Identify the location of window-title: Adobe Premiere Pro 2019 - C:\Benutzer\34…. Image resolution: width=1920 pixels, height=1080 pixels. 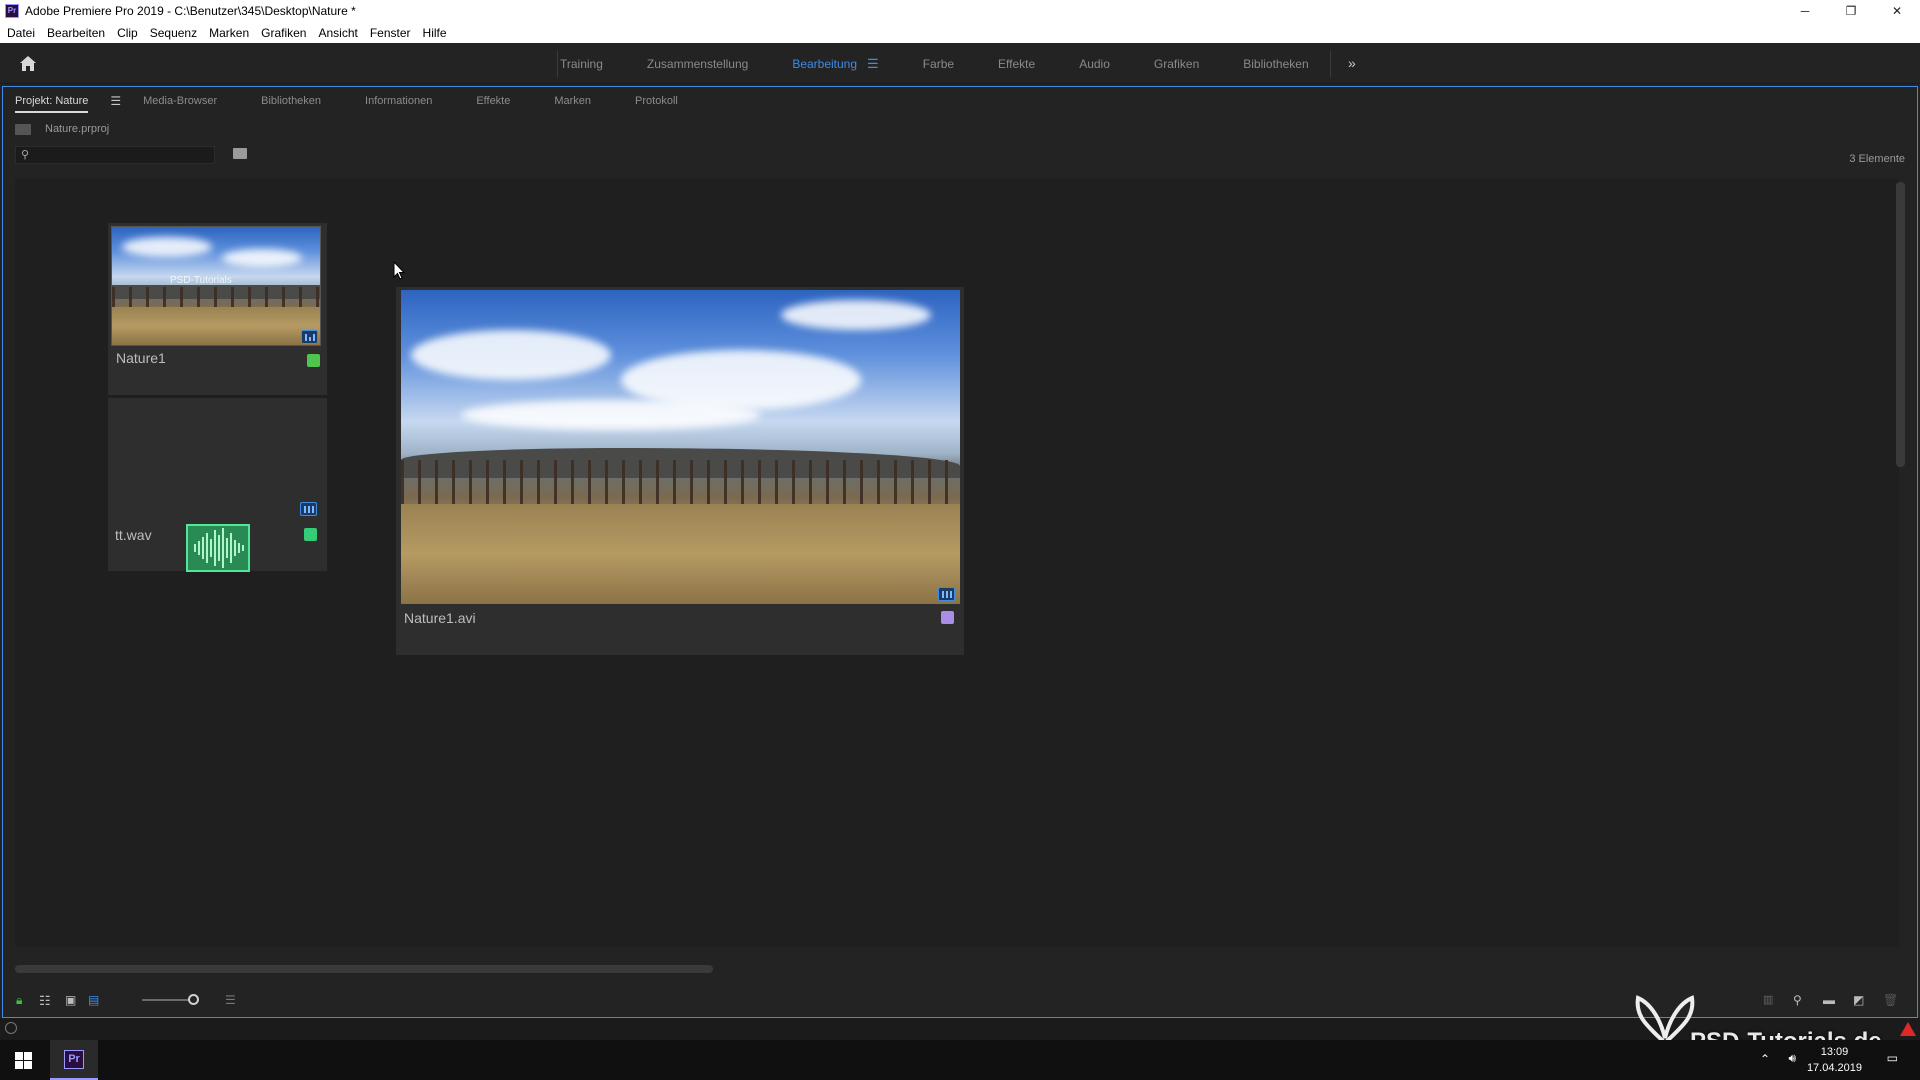
(190, 11).